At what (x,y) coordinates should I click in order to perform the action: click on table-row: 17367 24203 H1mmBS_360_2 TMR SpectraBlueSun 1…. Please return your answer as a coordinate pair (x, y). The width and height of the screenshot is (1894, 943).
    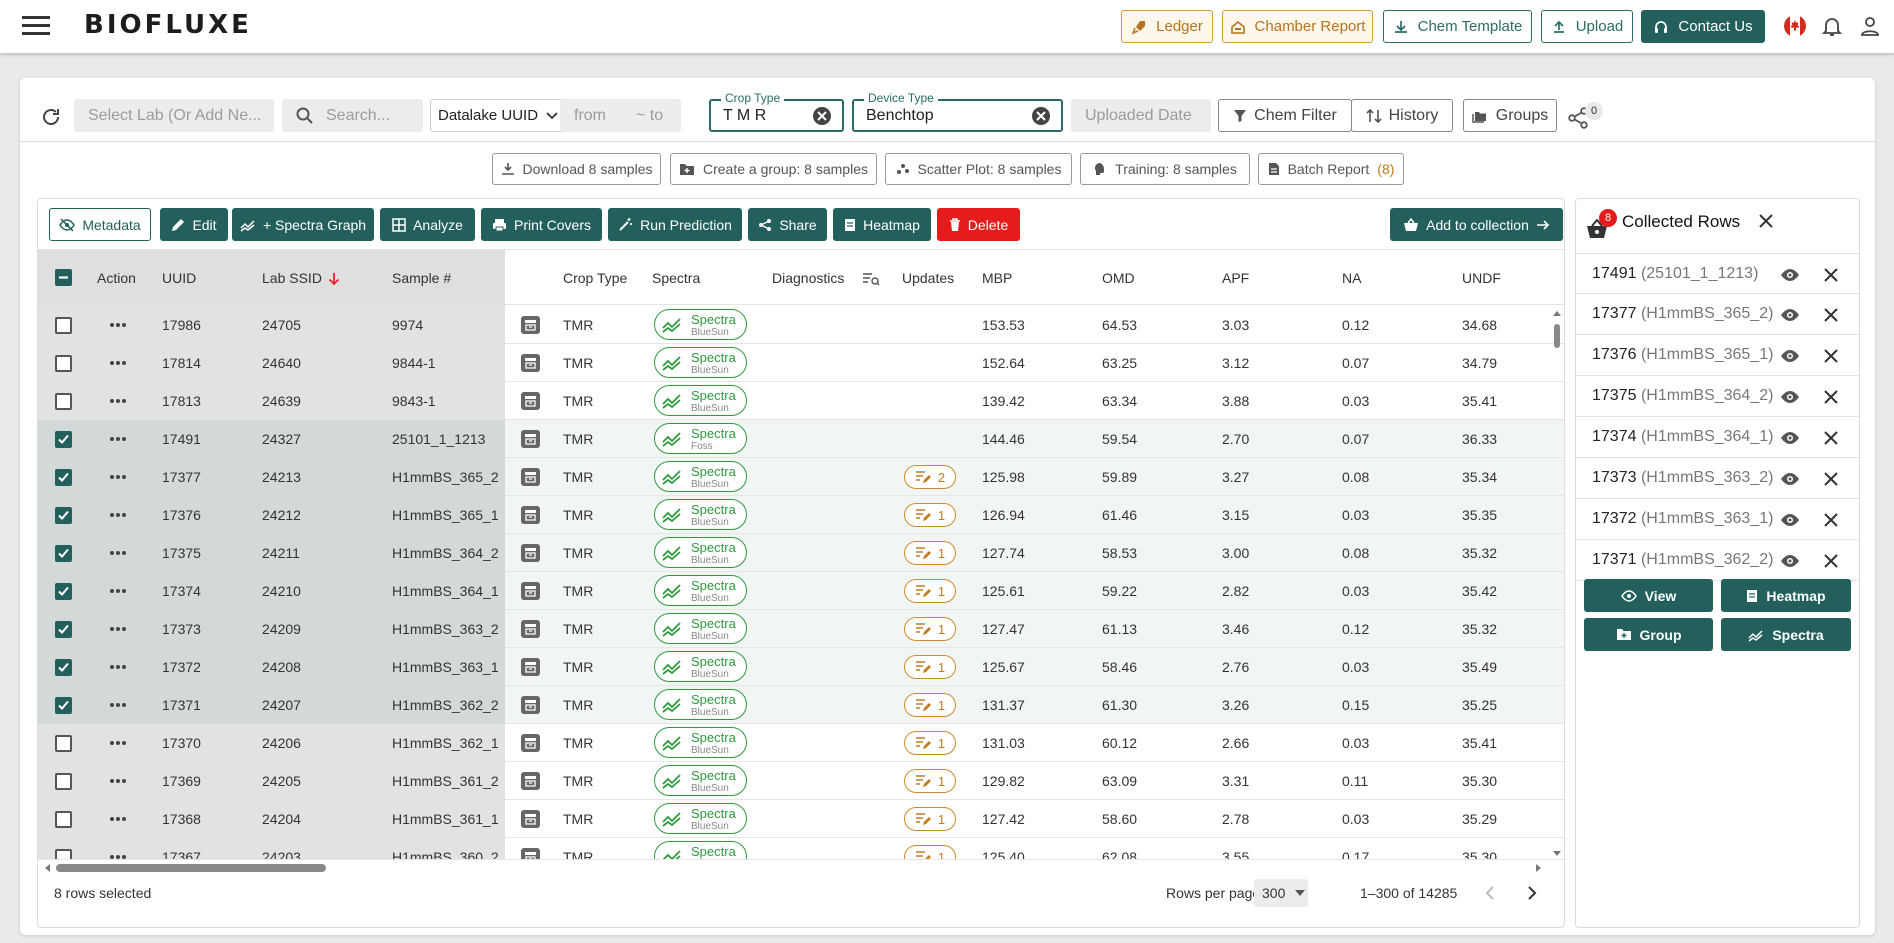
    Looking at the image, I should click on (801, 848).